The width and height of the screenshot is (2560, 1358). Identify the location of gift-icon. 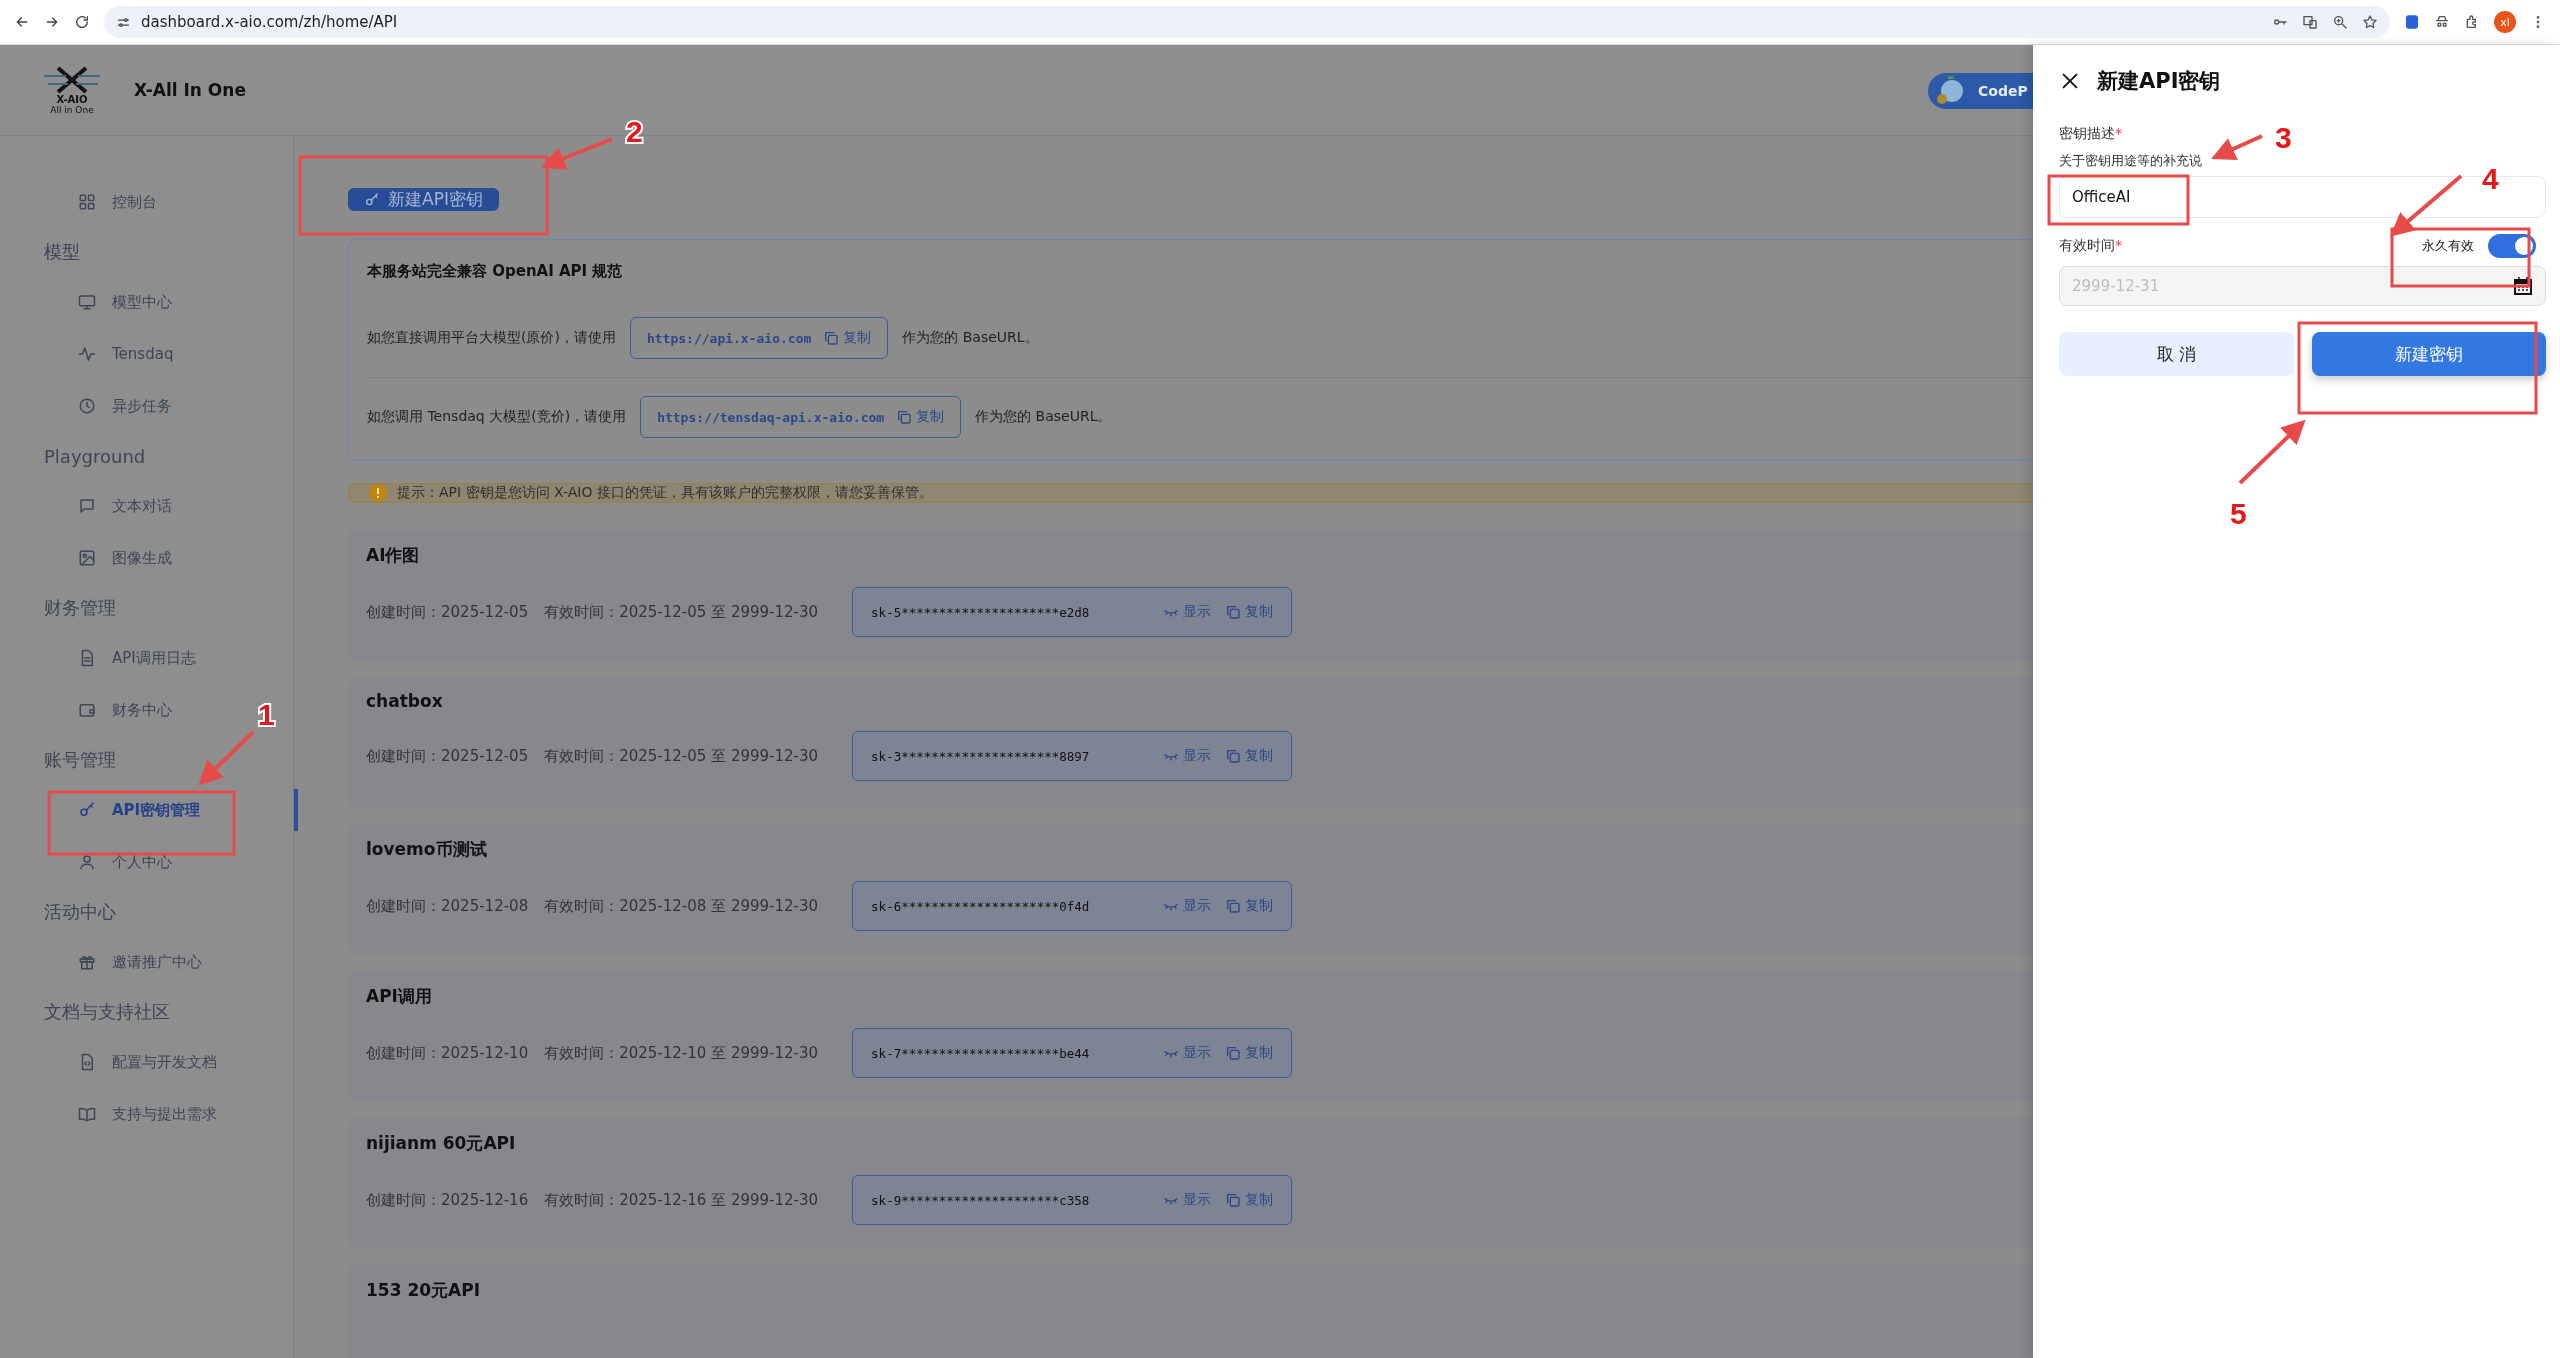
(87, 962).